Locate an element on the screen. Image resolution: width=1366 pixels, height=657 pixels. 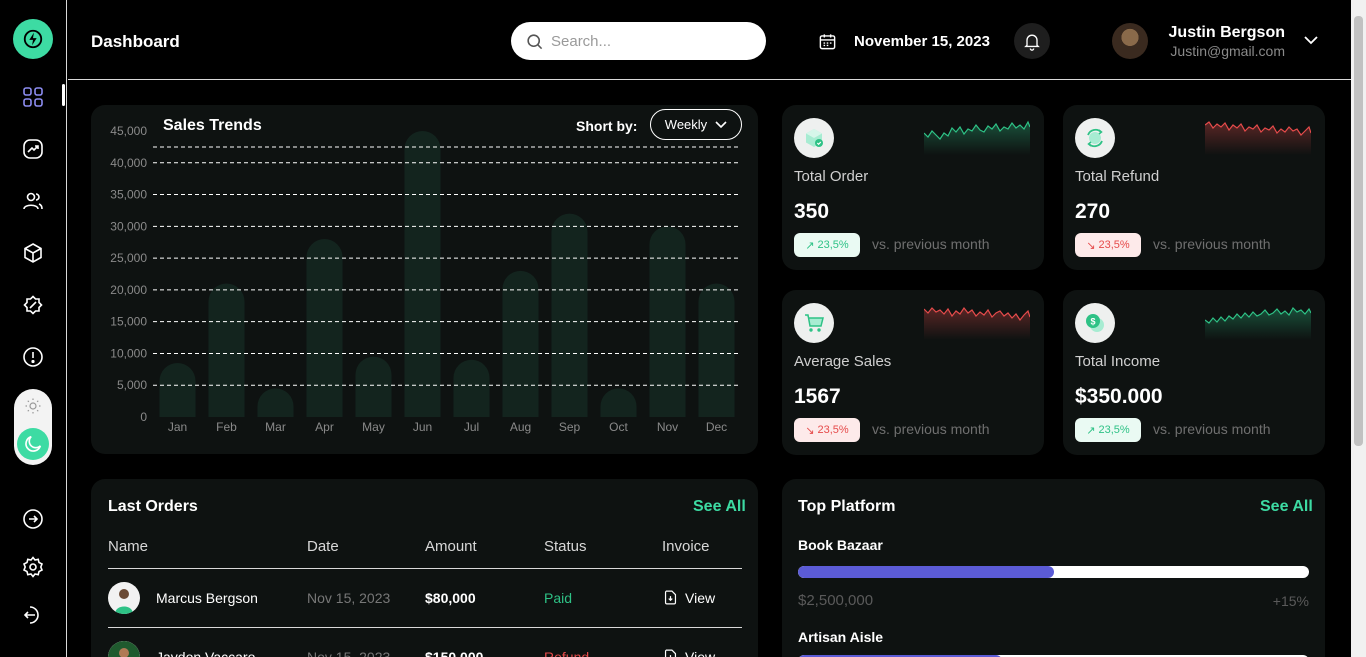
sidebar-item-trends is located at coordinates (33, 149).